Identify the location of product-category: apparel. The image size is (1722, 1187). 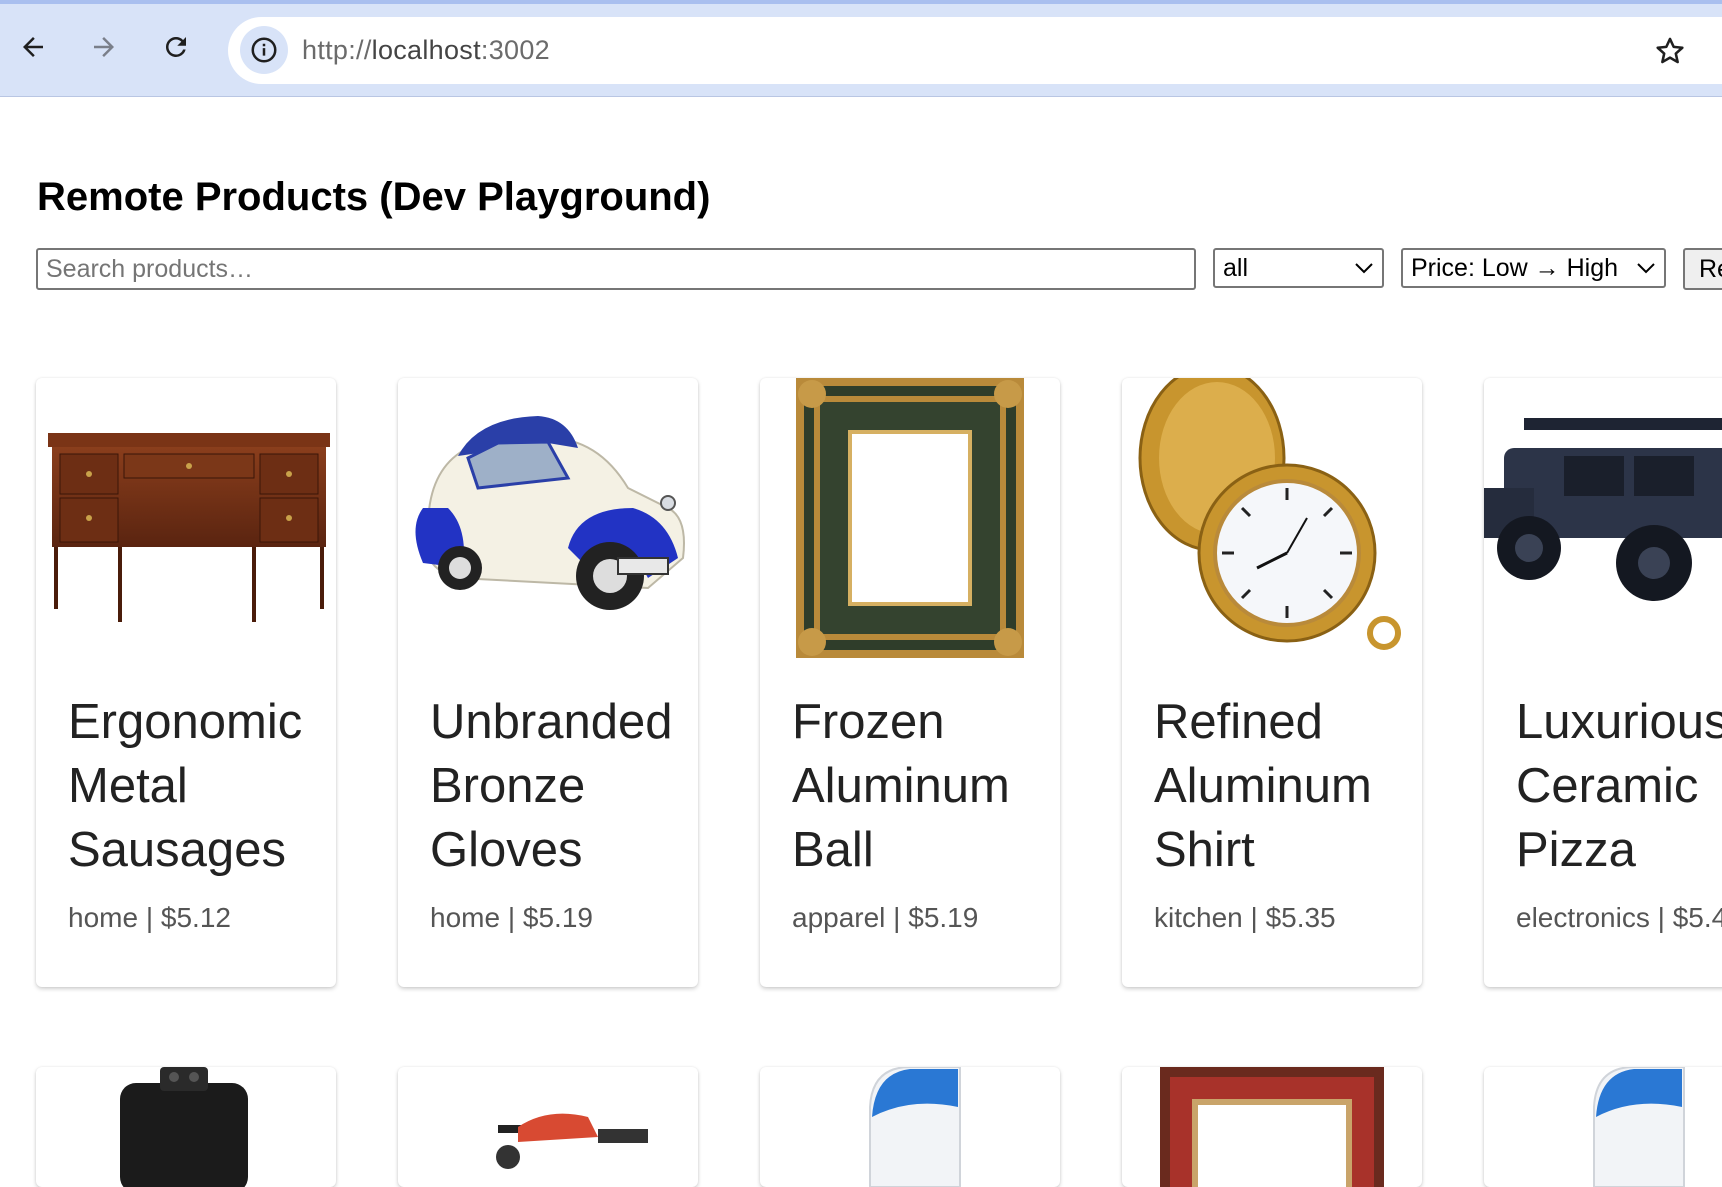
(839, 917).